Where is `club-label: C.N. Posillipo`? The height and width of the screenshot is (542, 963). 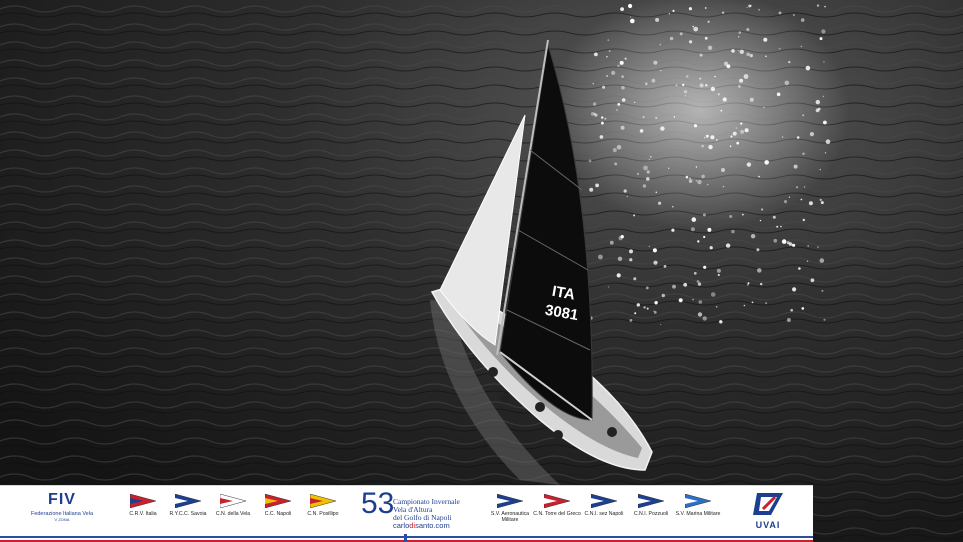 club-label: C.N. Posillipo is located at coordinates (323, 514).